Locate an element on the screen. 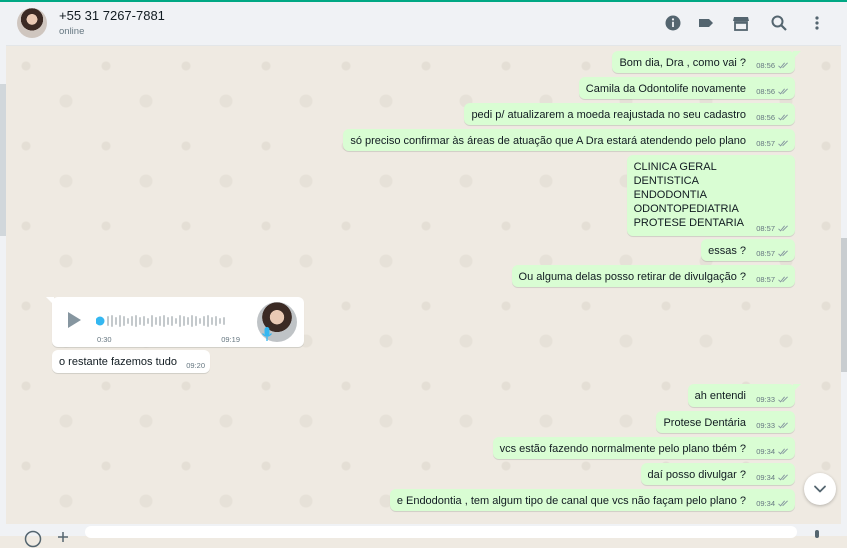 Image resolution: width=847 pixels, height=548 pixels. chevron-down-icon is located at coordinates (820, 489).